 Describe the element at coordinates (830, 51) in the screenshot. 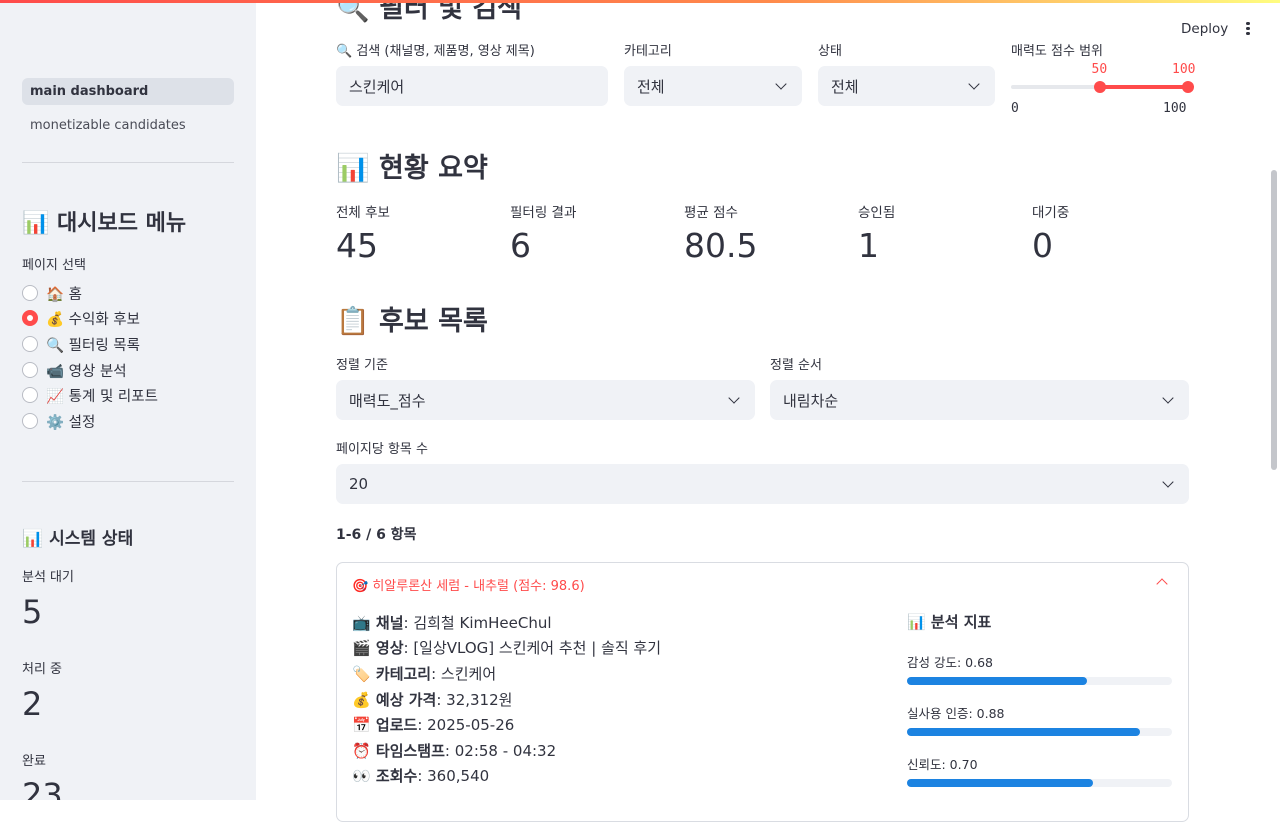

I see `status-label: 상태` at that location.